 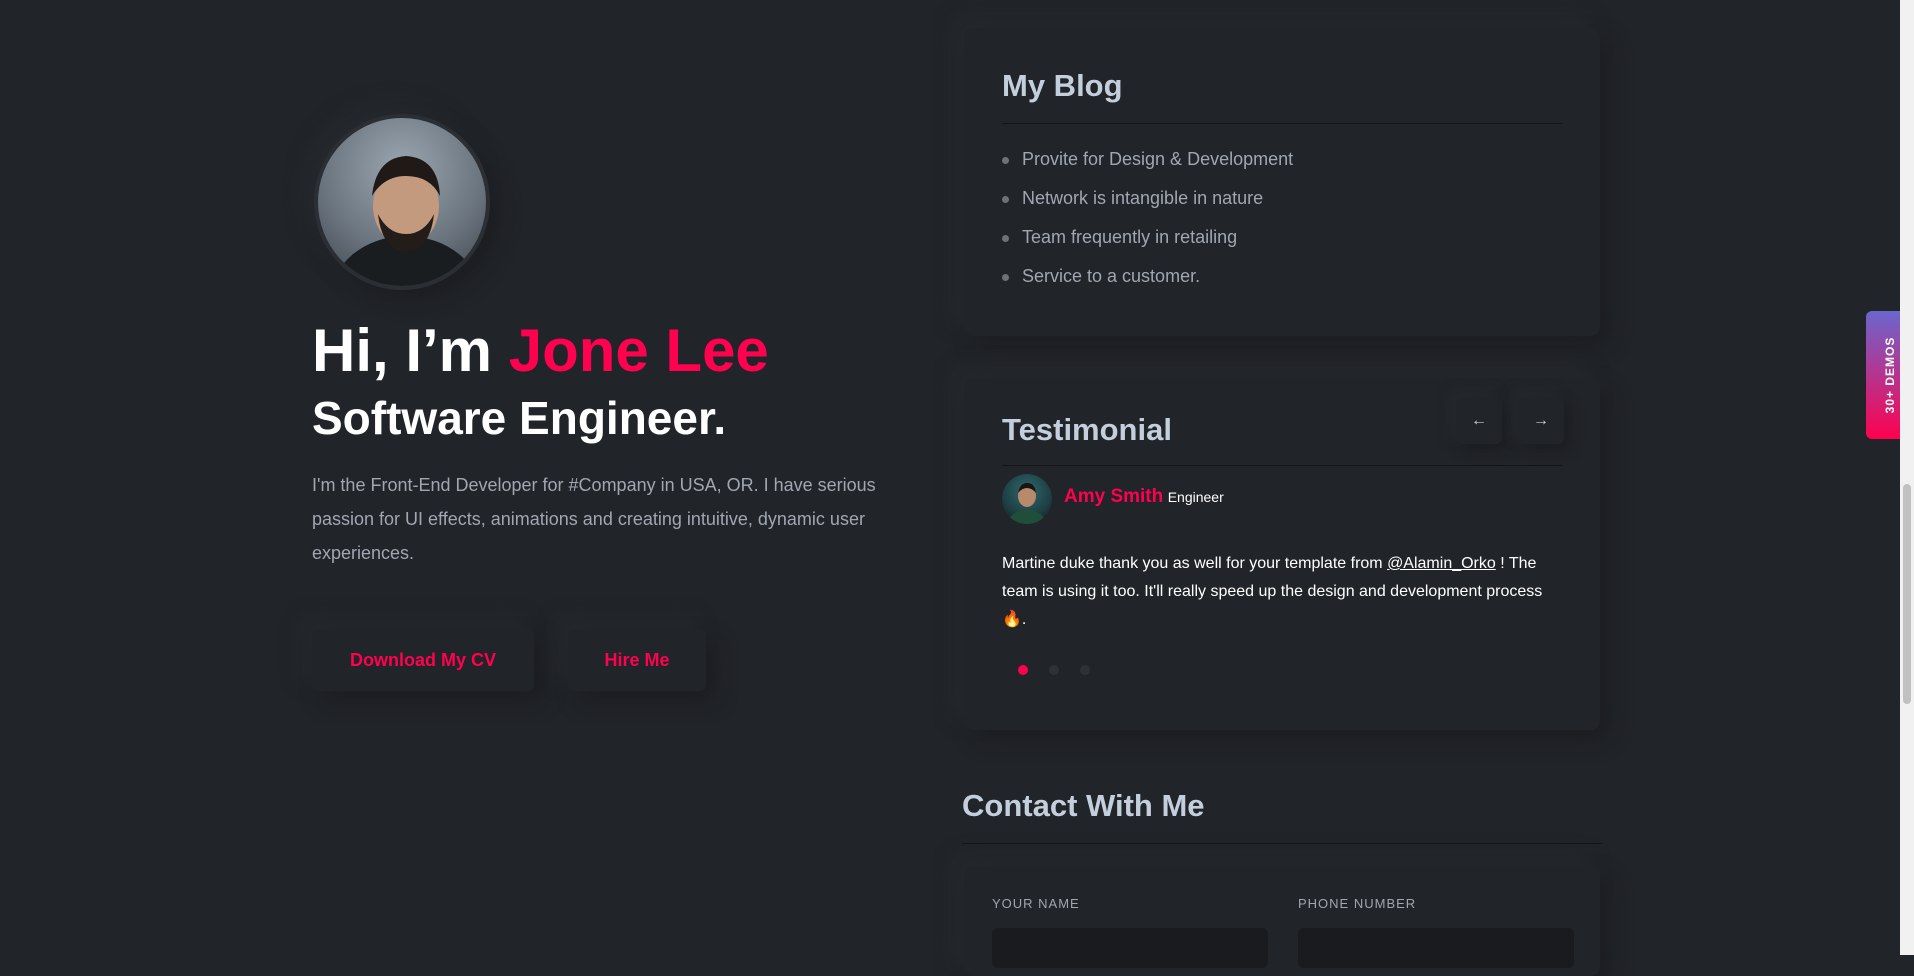 What do you see at coordinates (1195, 497) in the screenshot?
I see `testimonial-author-role: Engineer` at bounding box center [1195, 497].